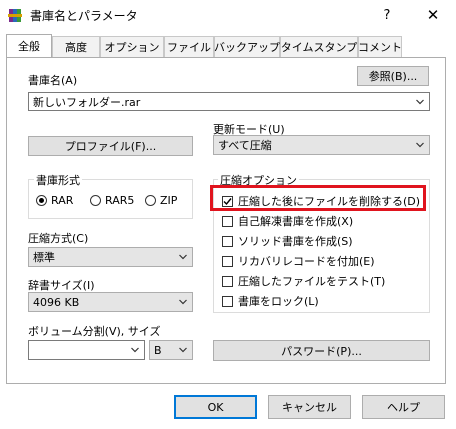 The image size is (456, 429). I want to click on window-title: 書庫名とパラメータ, so click(84, 16).